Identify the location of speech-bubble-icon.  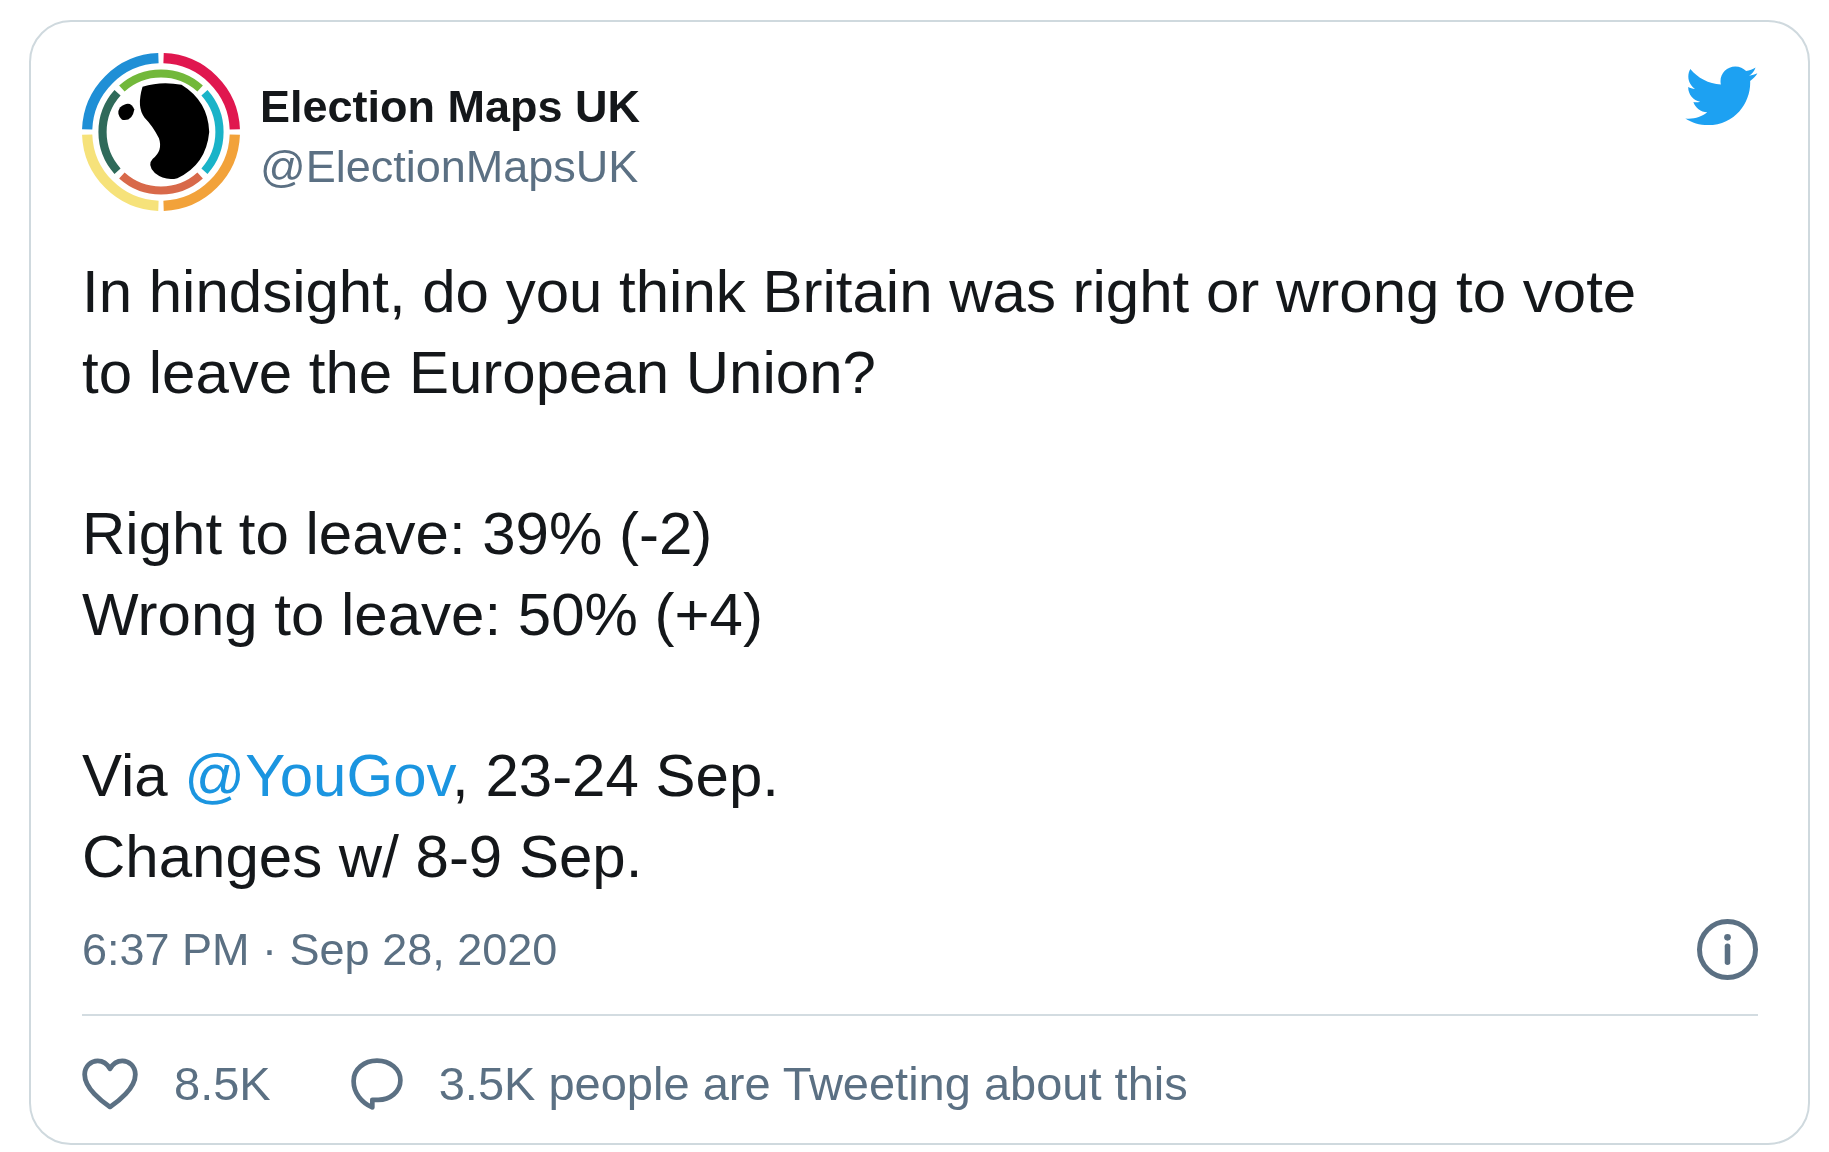
(376, 1084).